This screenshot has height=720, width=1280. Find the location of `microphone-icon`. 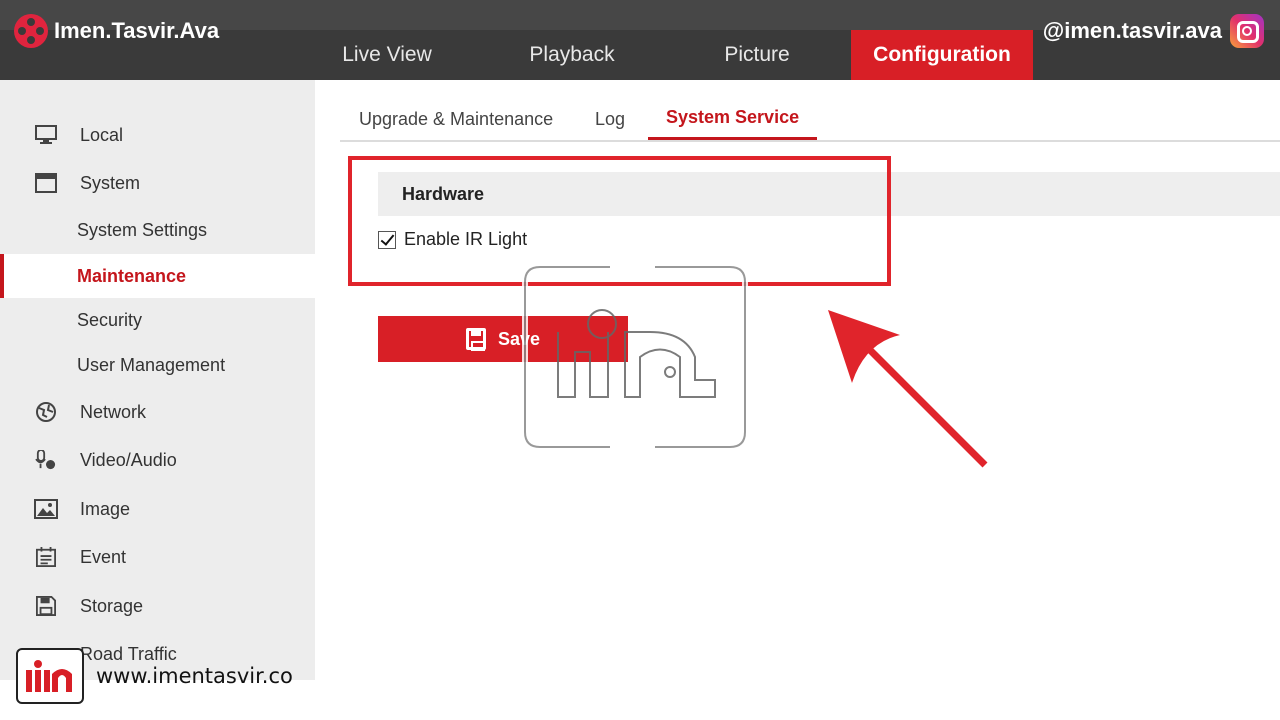

microphone-icon is located at coordinates (45, 460).